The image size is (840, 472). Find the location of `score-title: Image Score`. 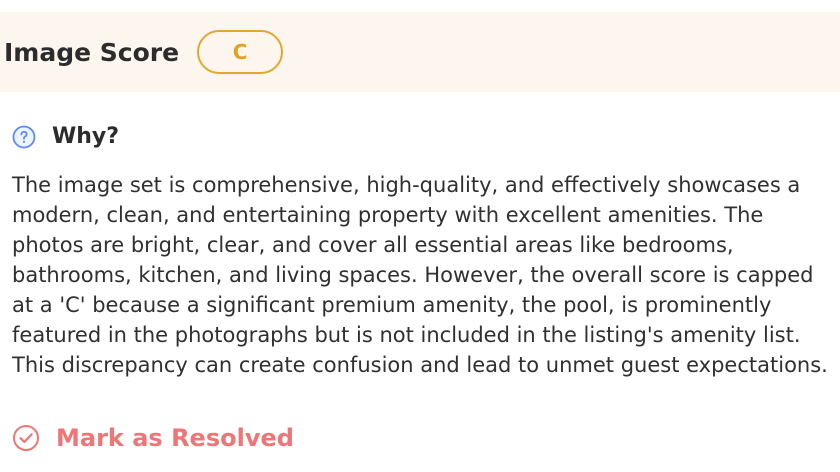

score-title: Image Score is located at coordinates (92, 52).